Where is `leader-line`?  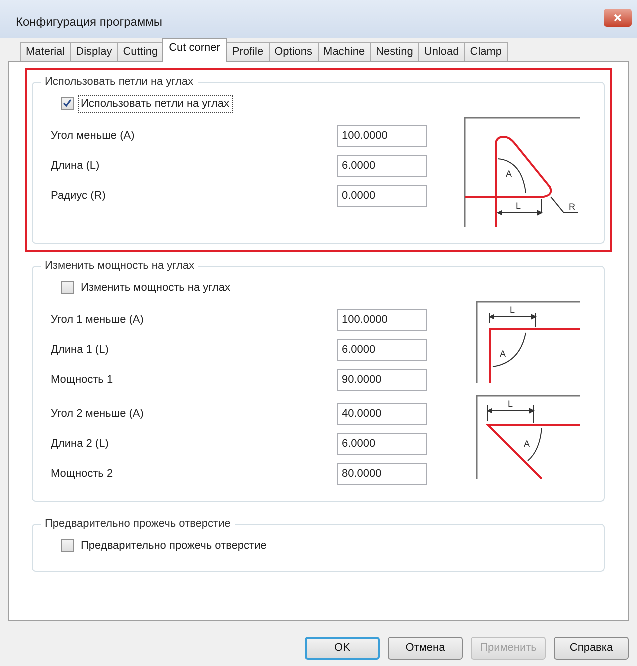 leader-line is located at coordinates (564, 205).